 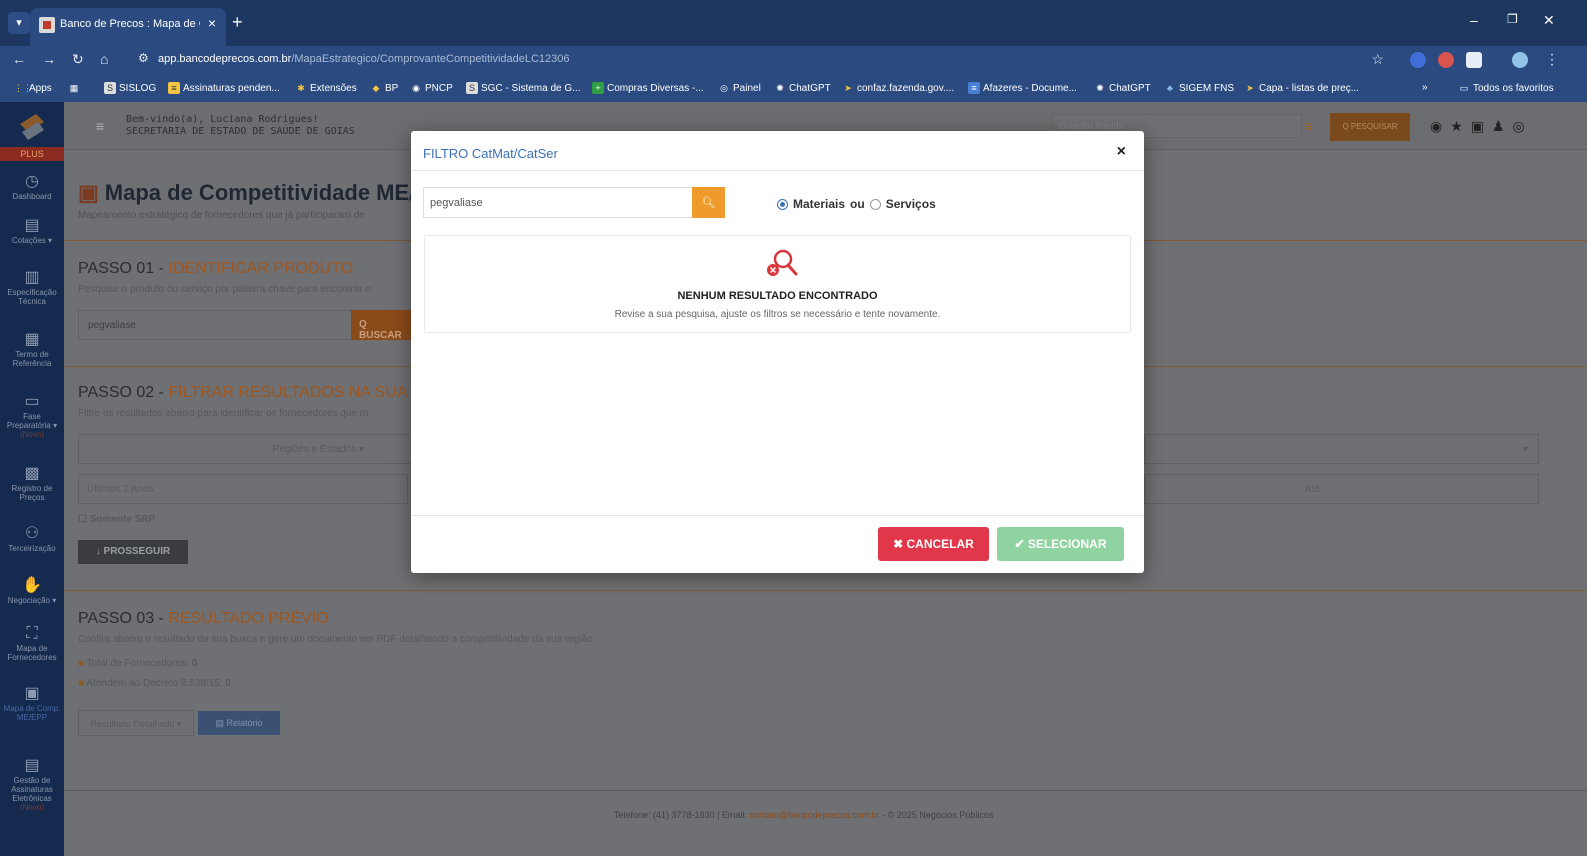 I want to click on url-domain: app.bancodeprecos.com.br, so click(x=225, y=59).